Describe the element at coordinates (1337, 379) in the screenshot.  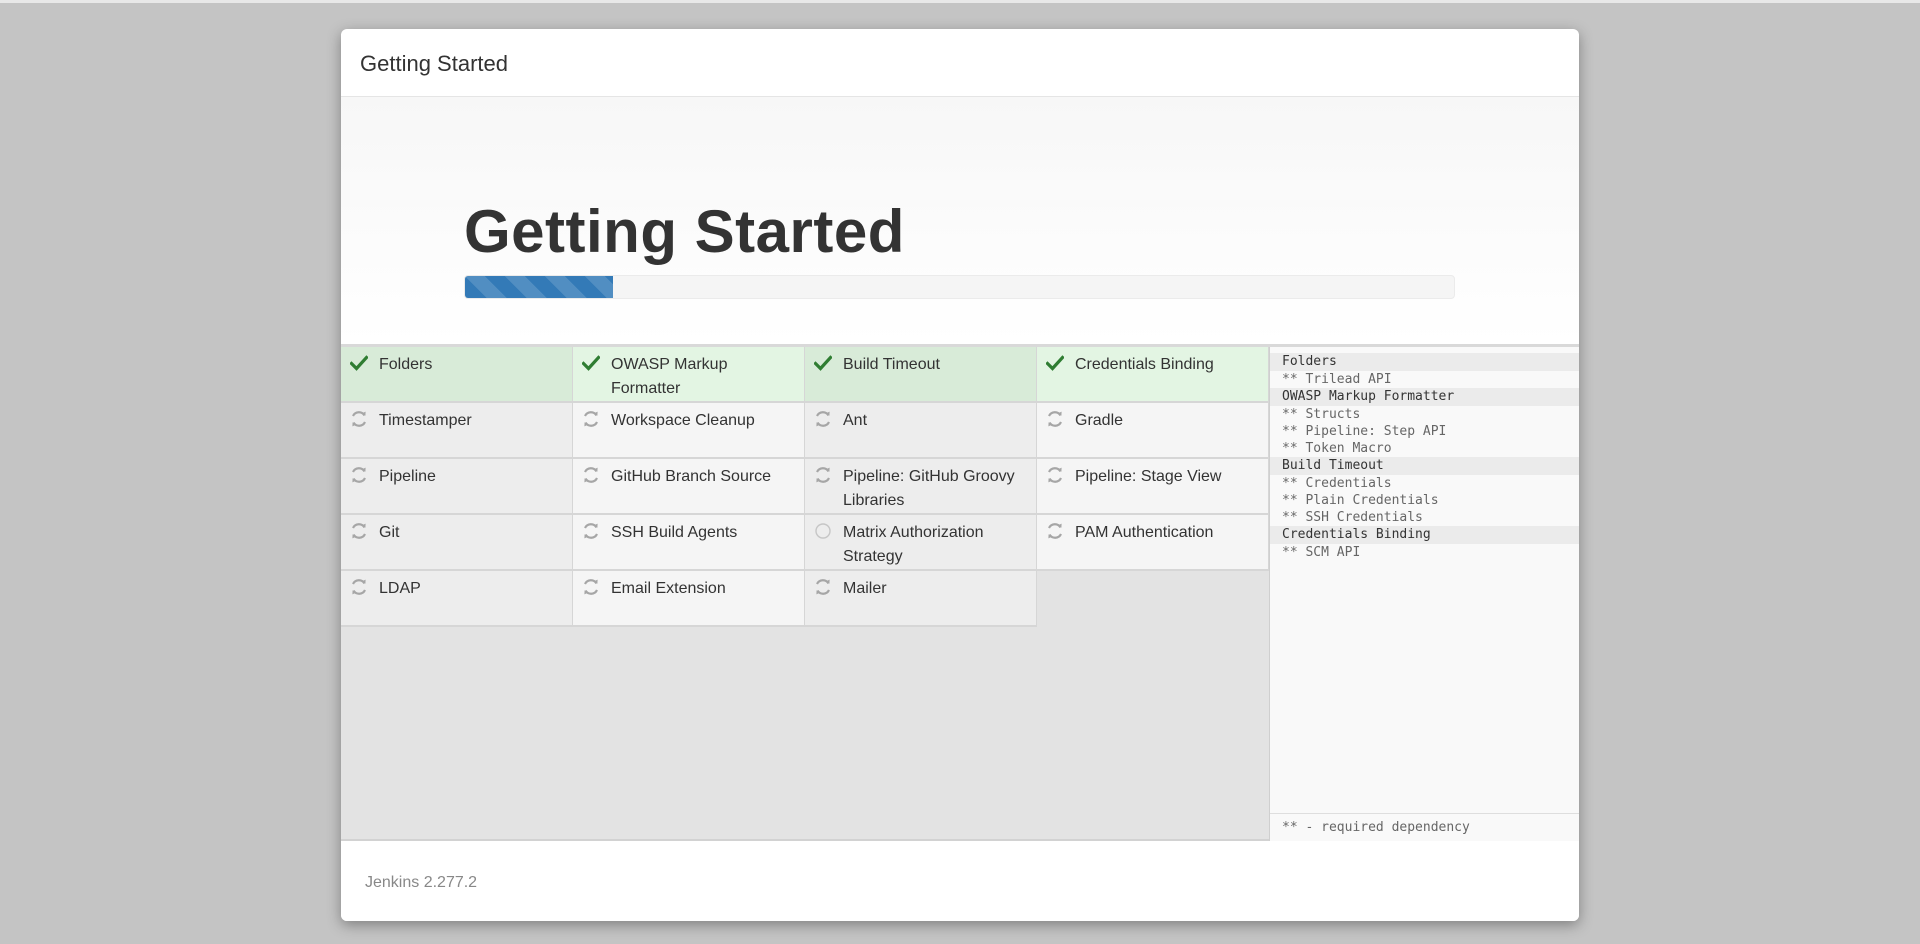
I see `dependency-item: ** Trilead API` at that location.